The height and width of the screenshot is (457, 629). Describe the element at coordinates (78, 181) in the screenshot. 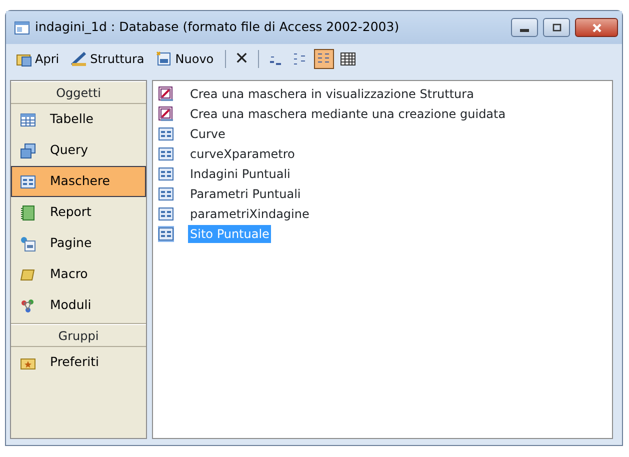

I see `sidebar-item: Maschere` at that location.